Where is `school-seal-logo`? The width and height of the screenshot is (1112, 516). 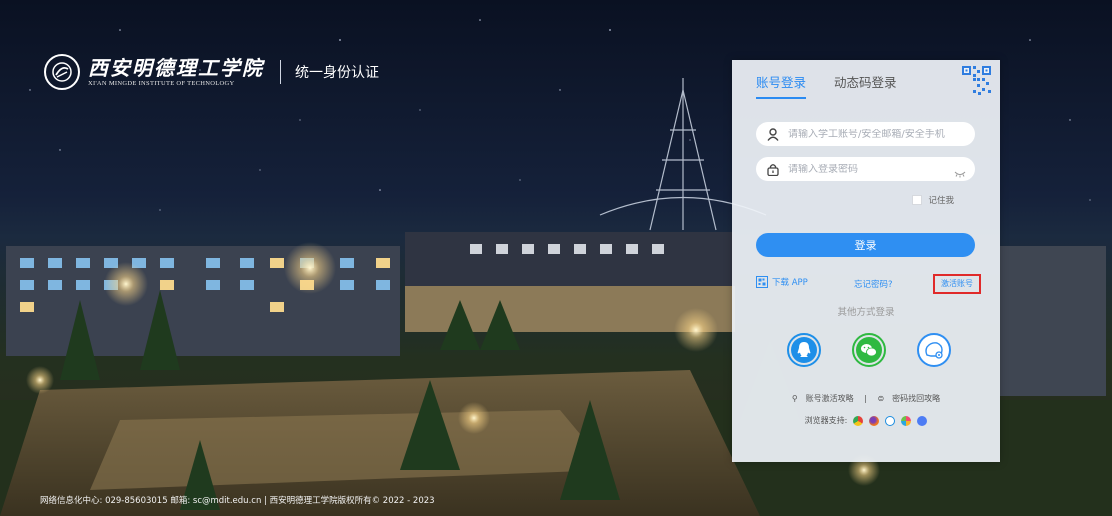 school-seal-logo is located at coordinates (62, 72).